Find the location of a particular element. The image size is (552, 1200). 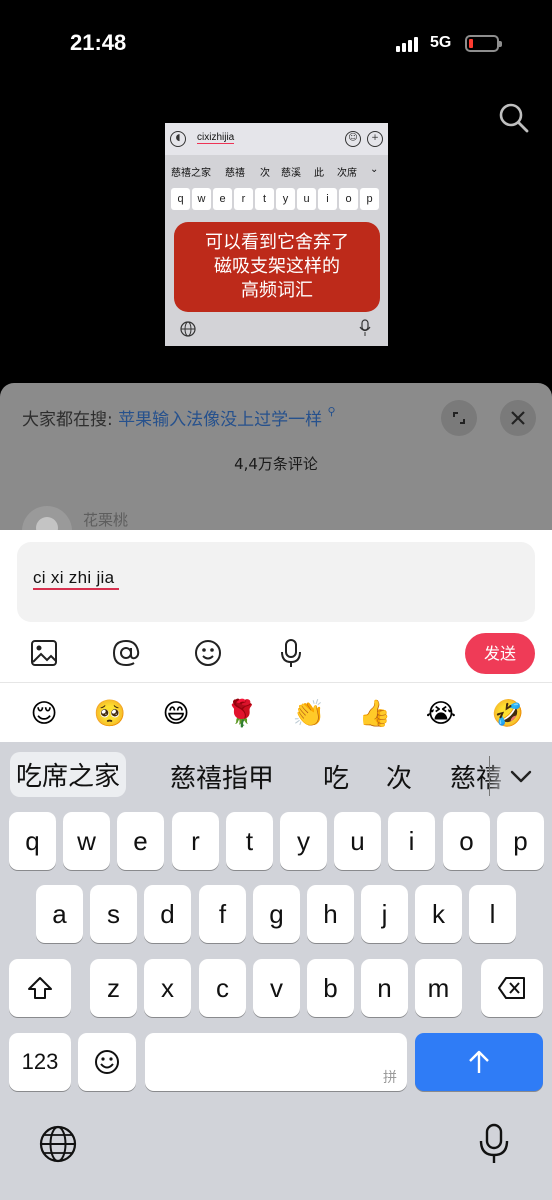

video-key: q is located at coordinates (180, 199).